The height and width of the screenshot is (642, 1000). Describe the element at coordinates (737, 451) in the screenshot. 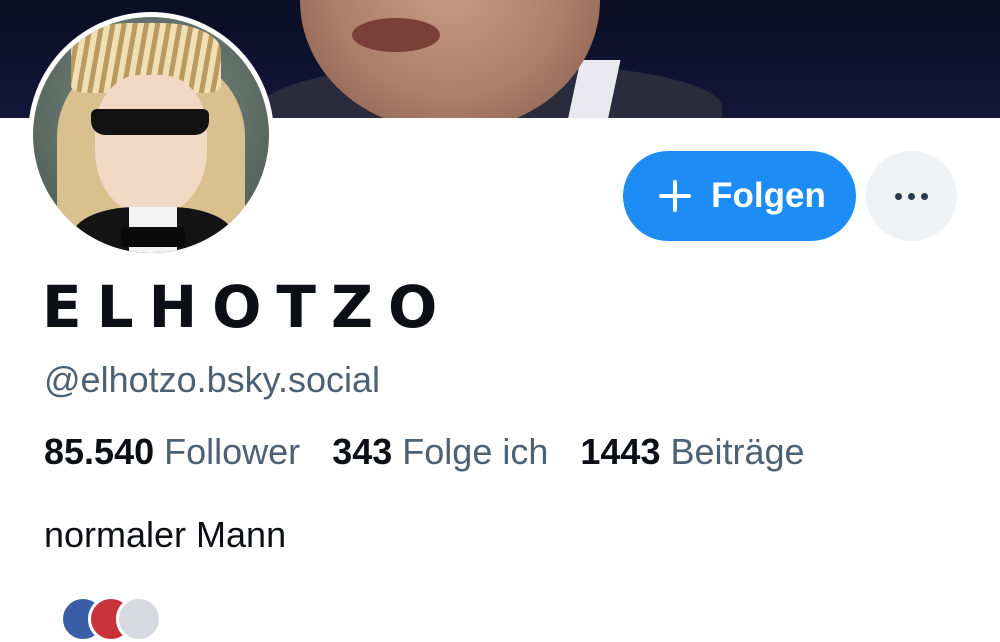

I see `posts-label: Beiträge` at that location.